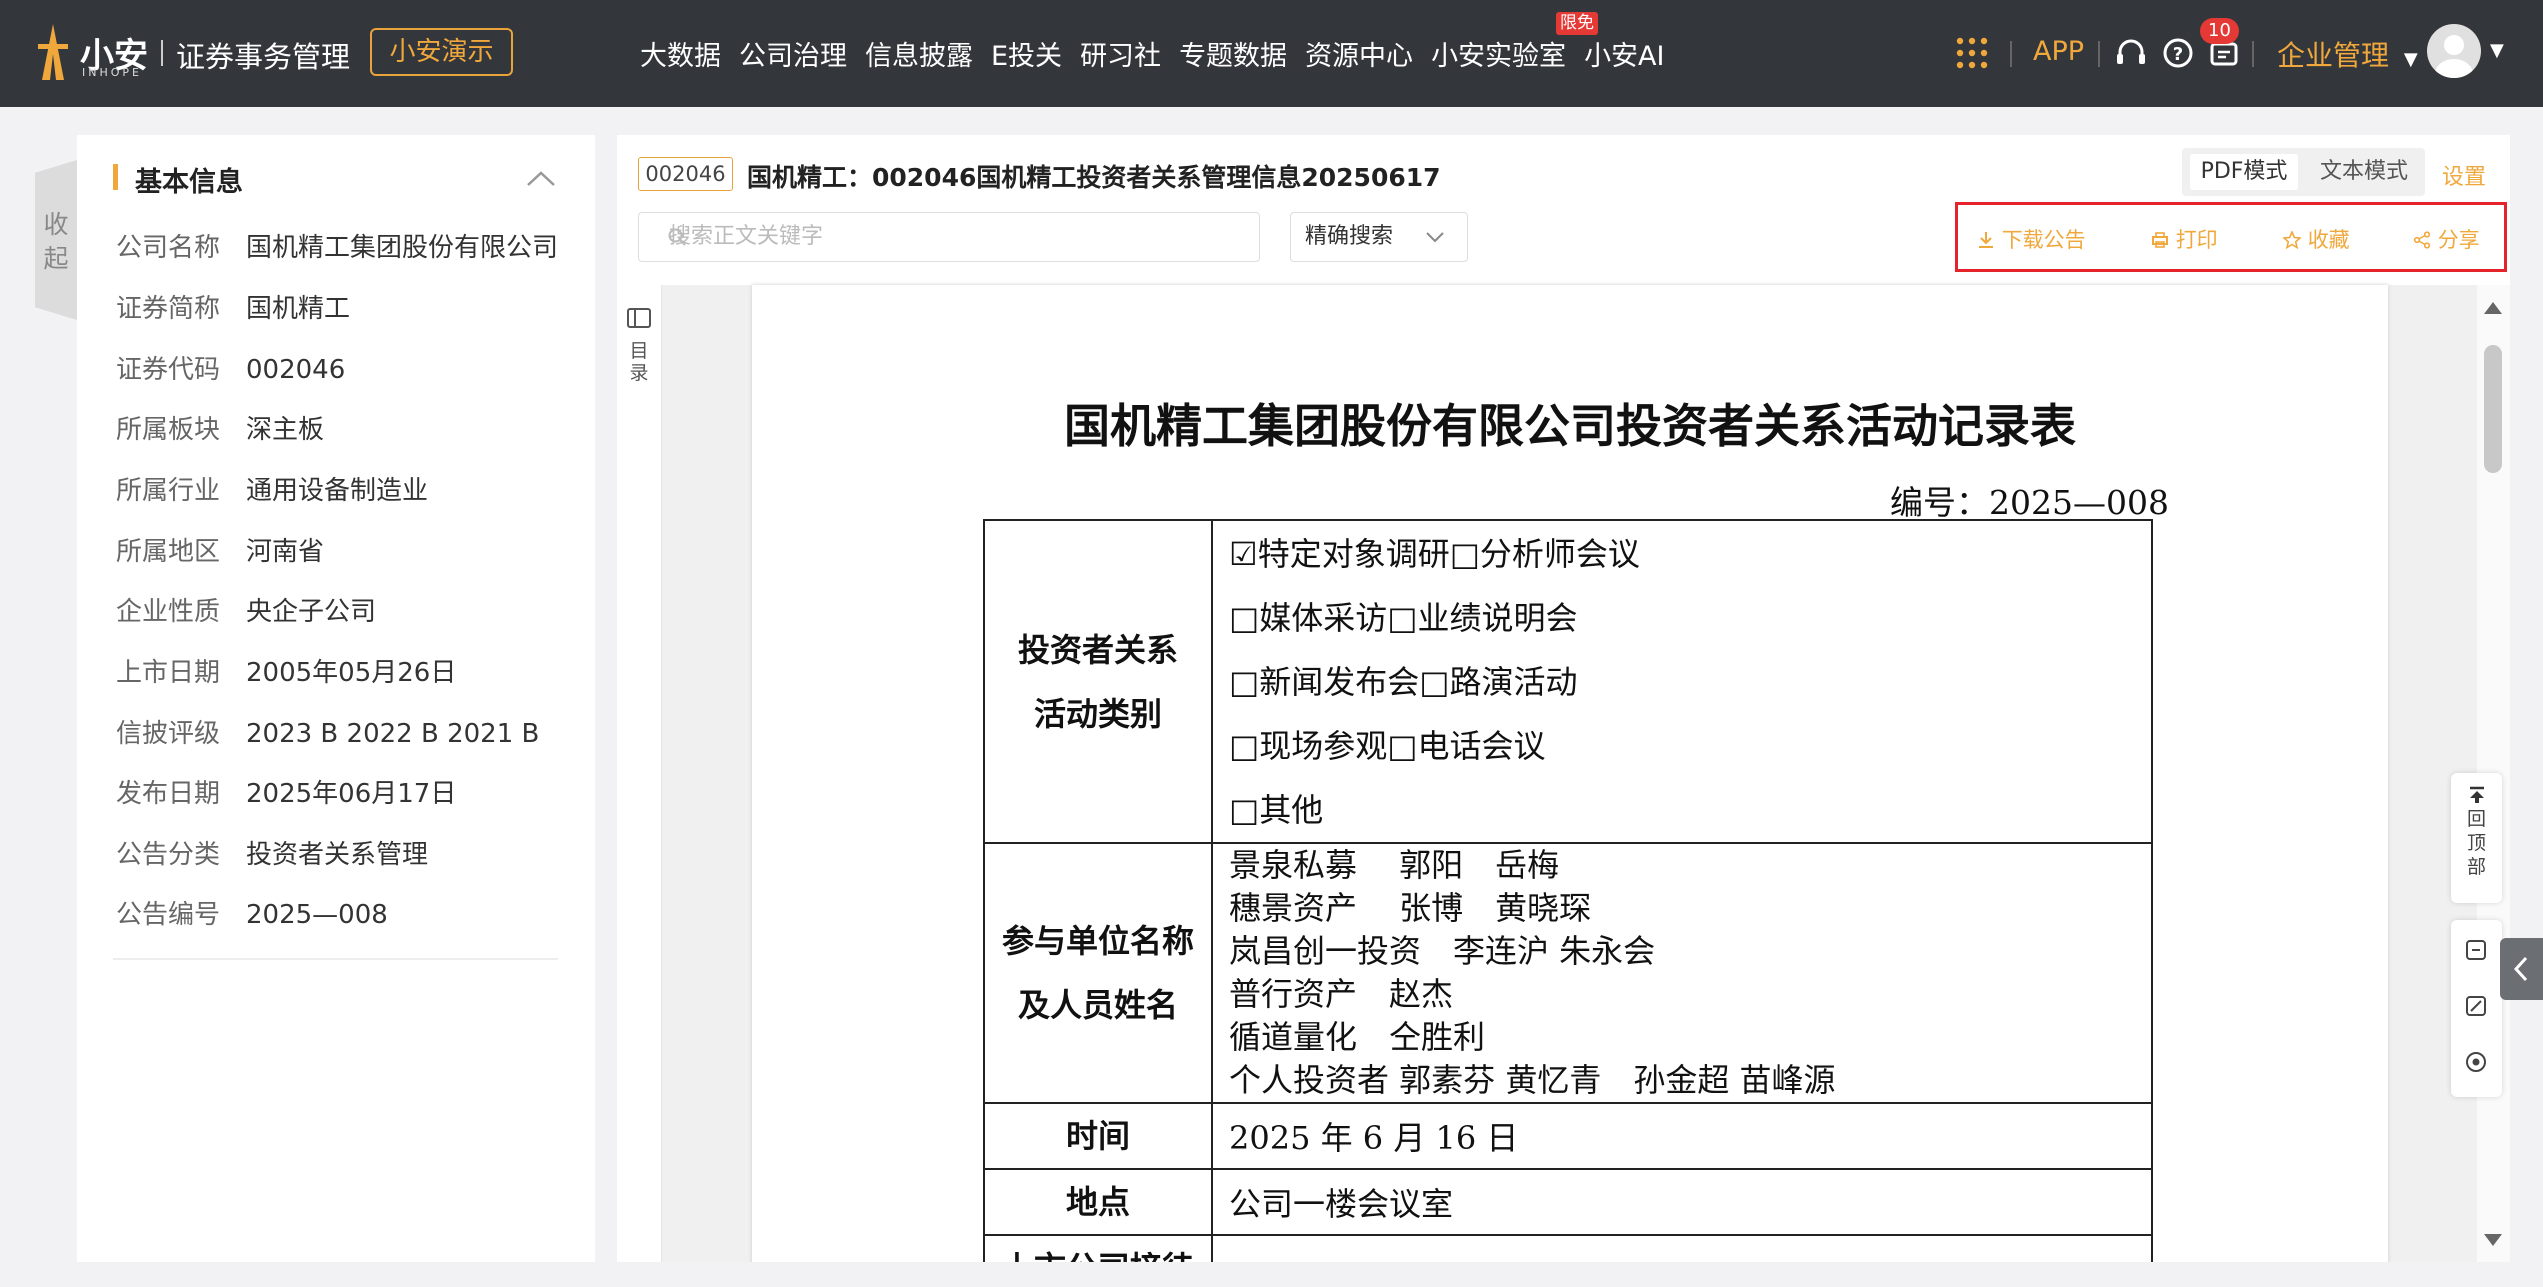 This screenshot has height=1287, width=2543. I want to click on user-avatar, so click(2454, 51).